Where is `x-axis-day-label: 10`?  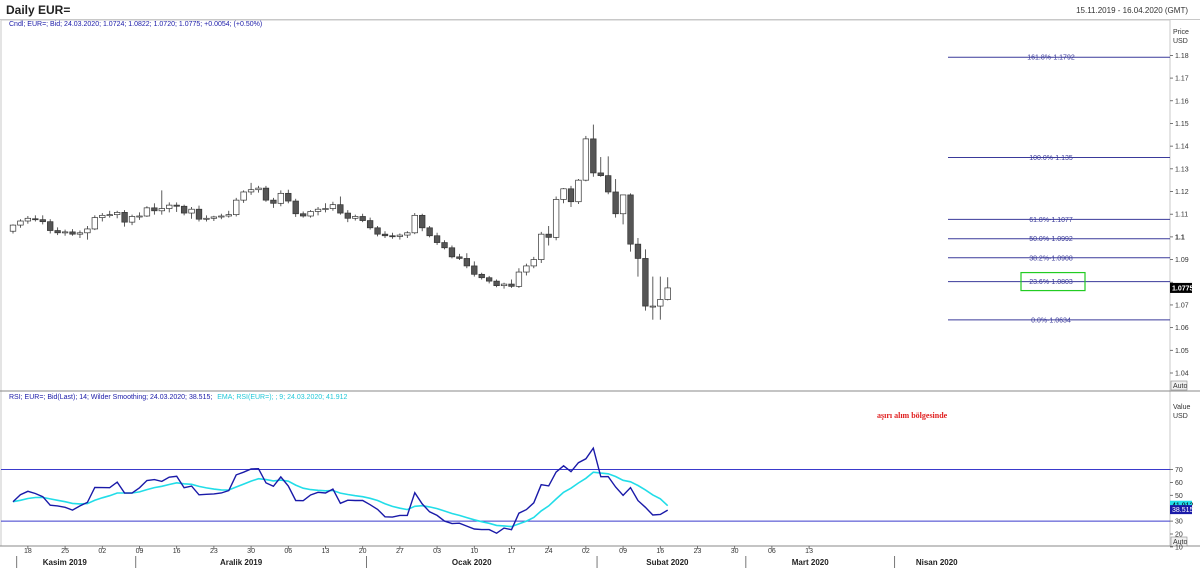 x-axis-day-label: 10 is located at coordinates (474, 551).